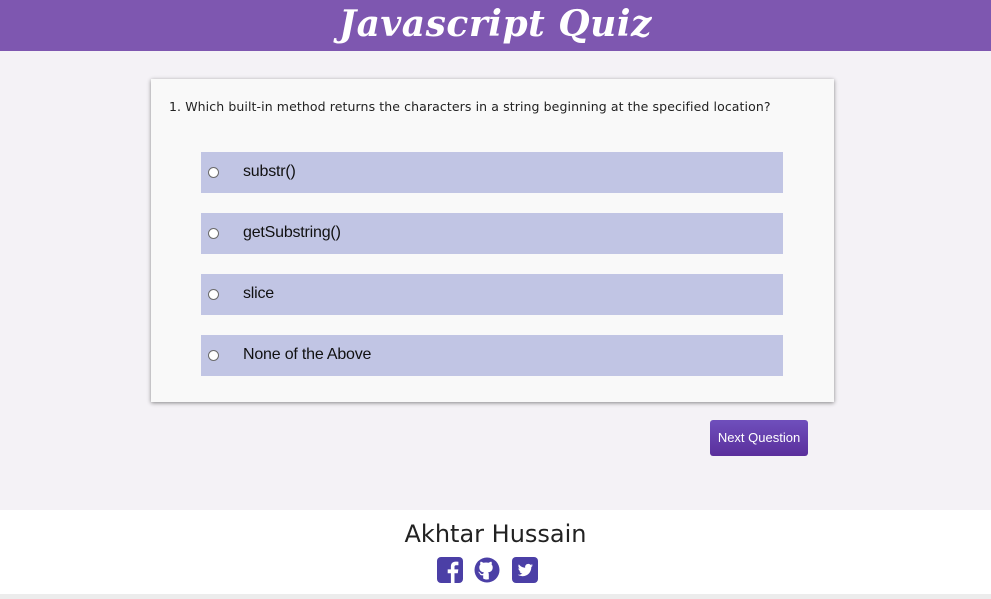 This screenshot has width=991, height=599. Describe the element at coordinates (492, 172) in the screenshot. I see `answer-option-1: substr()` at that location.